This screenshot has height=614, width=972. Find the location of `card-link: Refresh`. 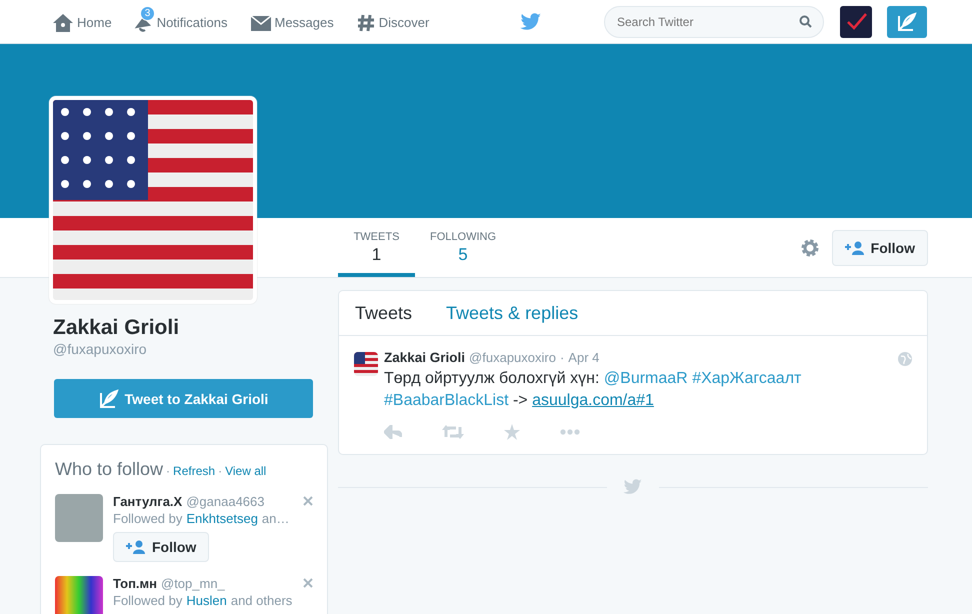

card-link: Refresh is located at coordinates (194, 471).